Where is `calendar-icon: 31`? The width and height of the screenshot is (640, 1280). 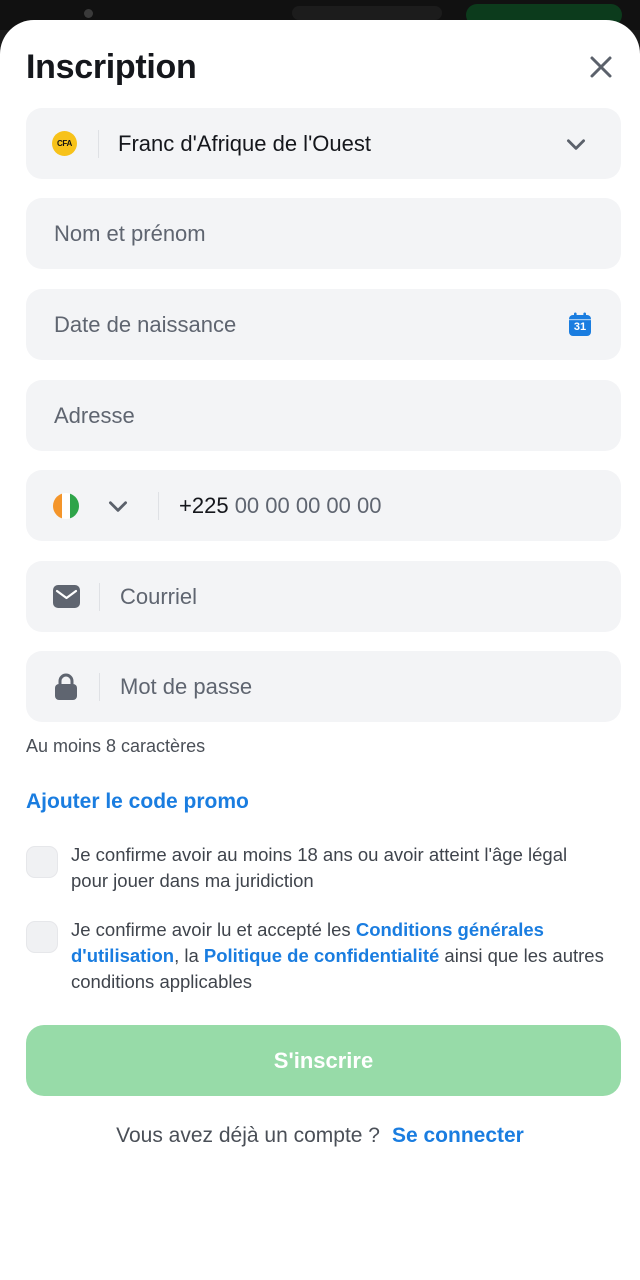
calendar-icon: 31 is located at coordinates (580, 324).